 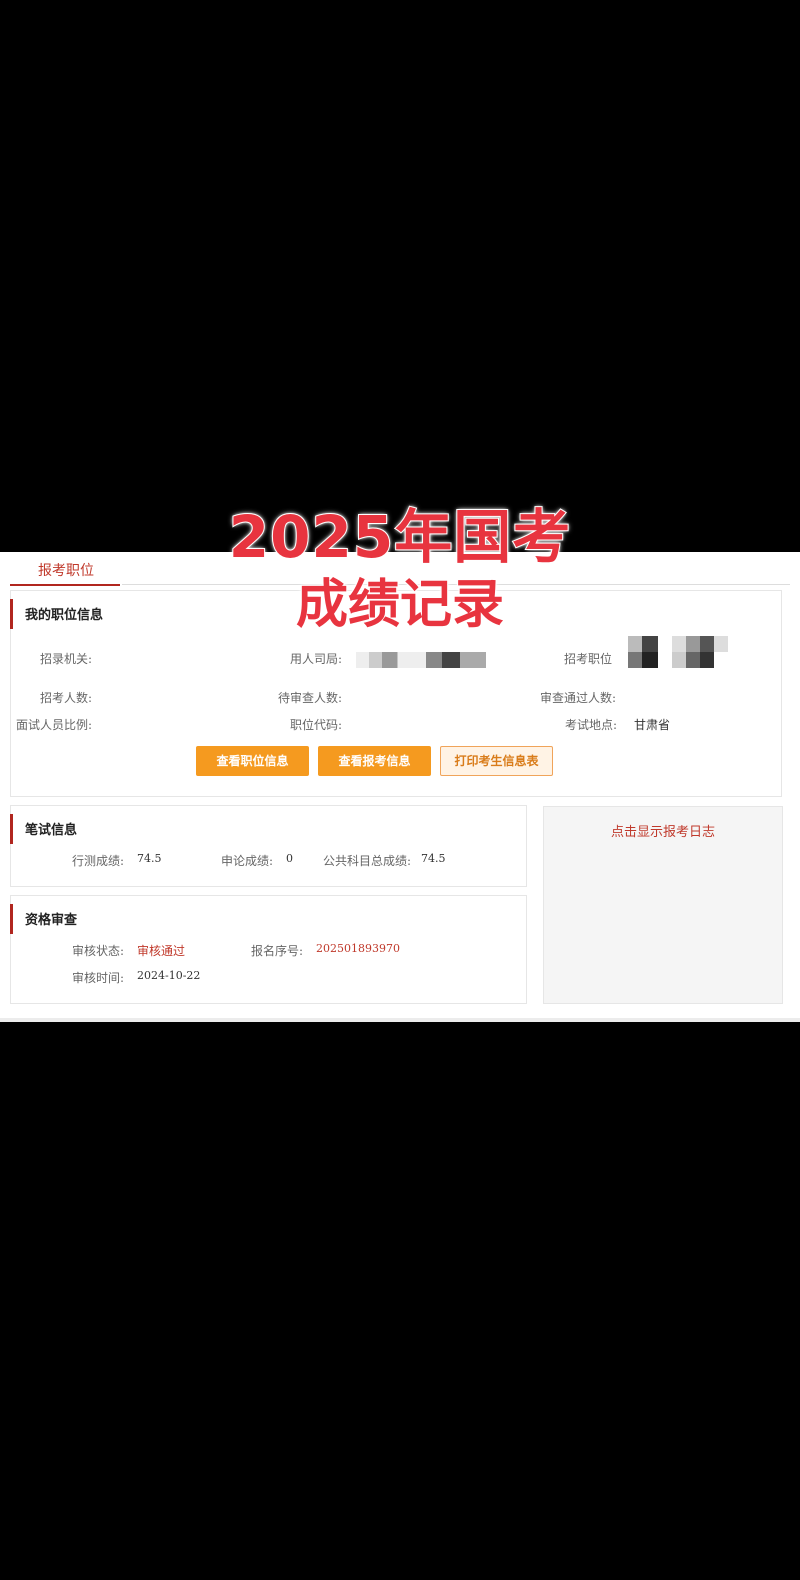 What do you see at coordinates (591, 725) in the screenshot?
I see `exam-location-label: 考试地点:` at bounding box center [591, 725].